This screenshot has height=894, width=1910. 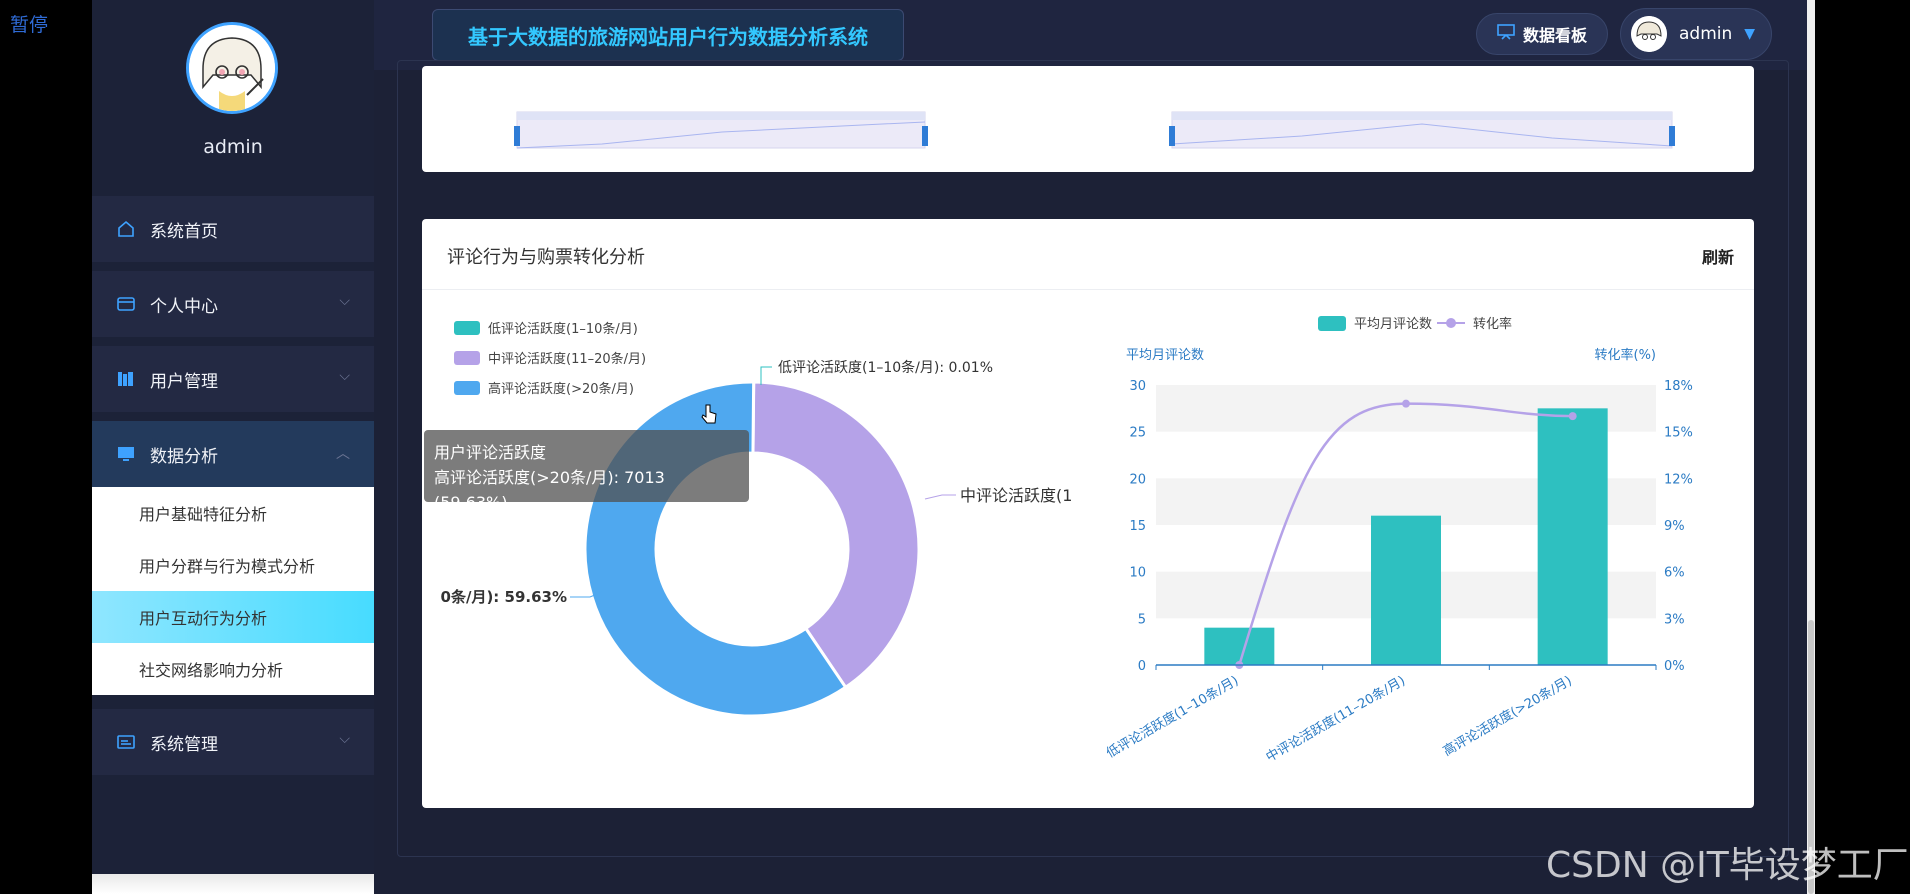 I want to click on y-tick-right: 3%, so click(x=1674, y=619).